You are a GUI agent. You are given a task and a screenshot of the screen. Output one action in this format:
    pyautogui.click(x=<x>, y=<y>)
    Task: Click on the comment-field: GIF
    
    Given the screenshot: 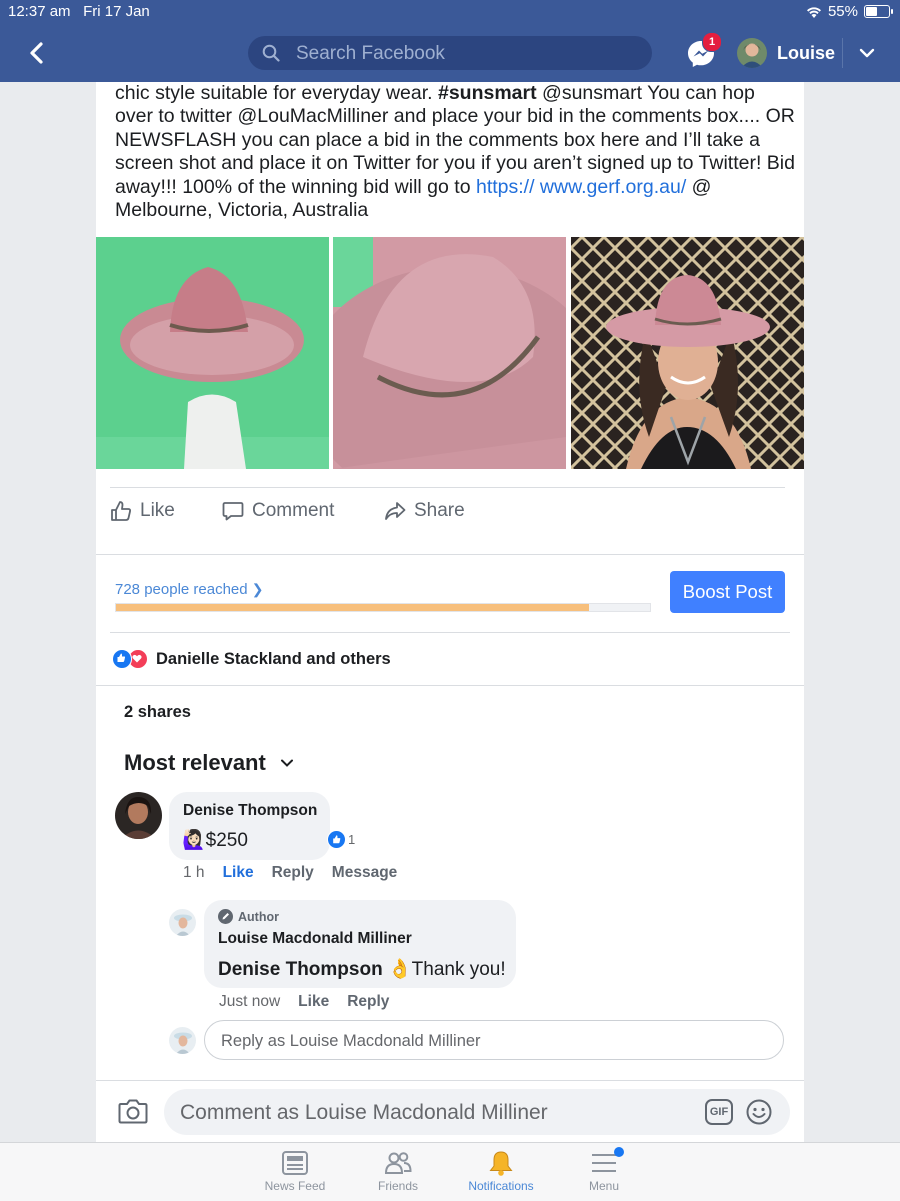 What is the action you would take?
    pyautogui.click(x=477, y=1113)
    